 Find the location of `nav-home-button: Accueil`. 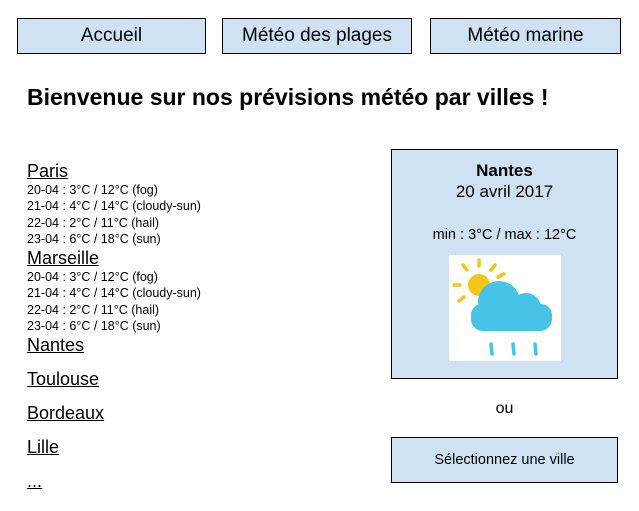

nav-home-button: Accueil is located at coordinates (111, 36).